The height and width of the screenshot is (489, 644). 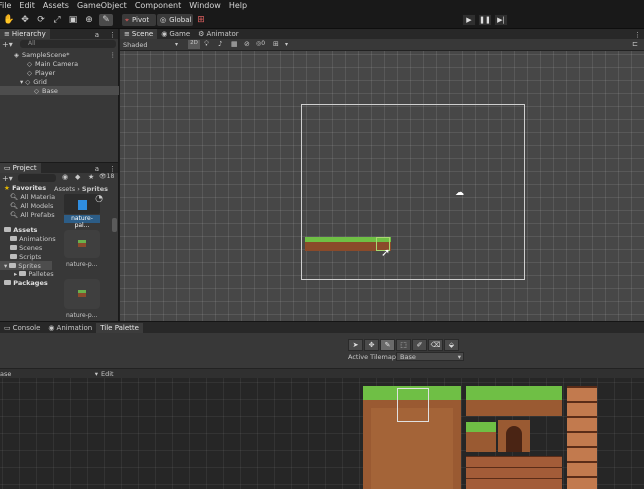 What do you see at coordinates (16, 274) in the screenshot?
I see `expand-arrow-icon: ▸` at bounding box center [16, 274].